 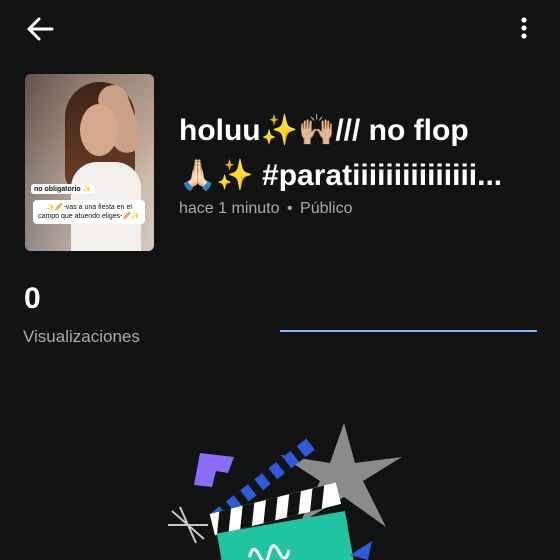 What do you see at coordinates (81, 336) in the screenshot?
I see `views-label: Visualizaciones` at bounding box center [81, 336].